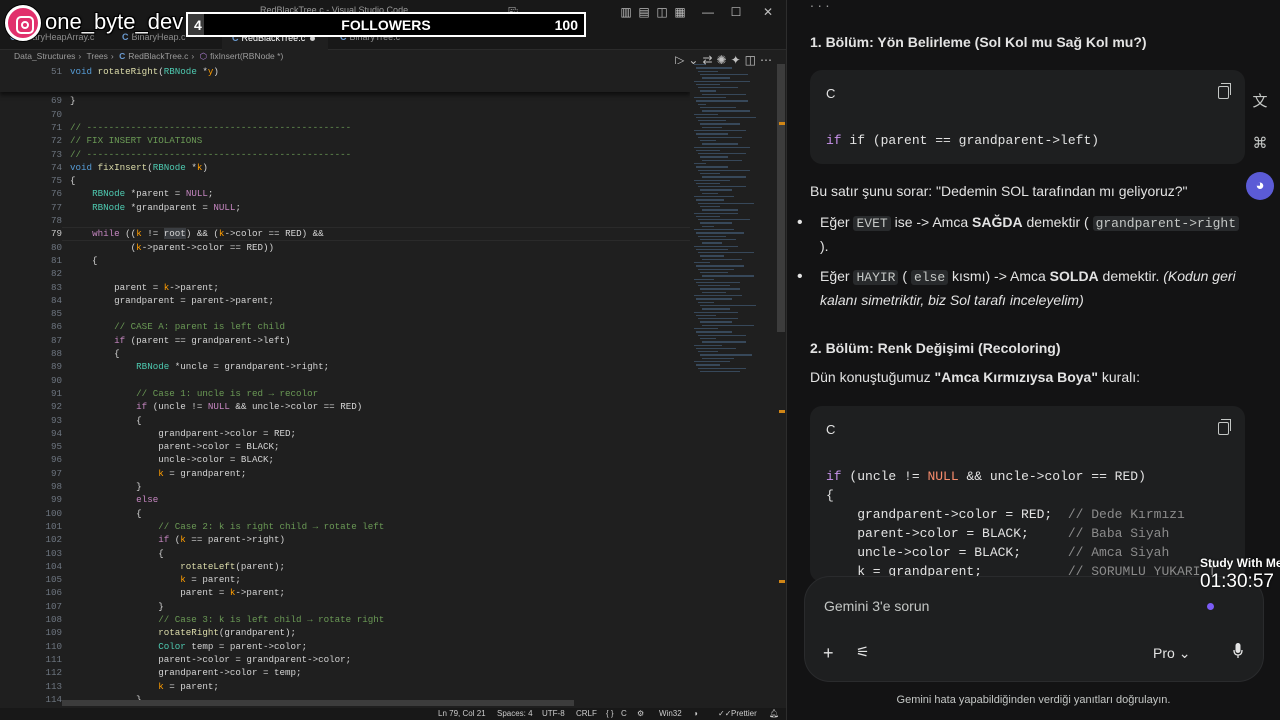 The height and width of the screenshot is (720, 1280). What do you see at coordinates (1260, 186) in the screenshot?
I see `assistant-icon: ◕` at bounding box center [1260, 186].